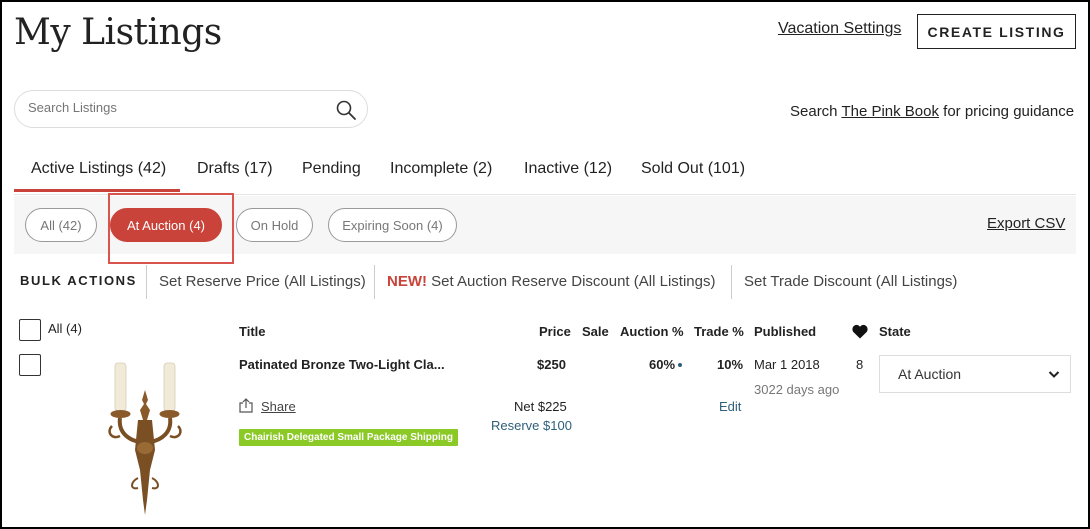 The image size is (1090, 529). Describe the element at coordinates (996, 31) in the screenshot. I see `create-listing-button: CREATE LISTING` at that location.